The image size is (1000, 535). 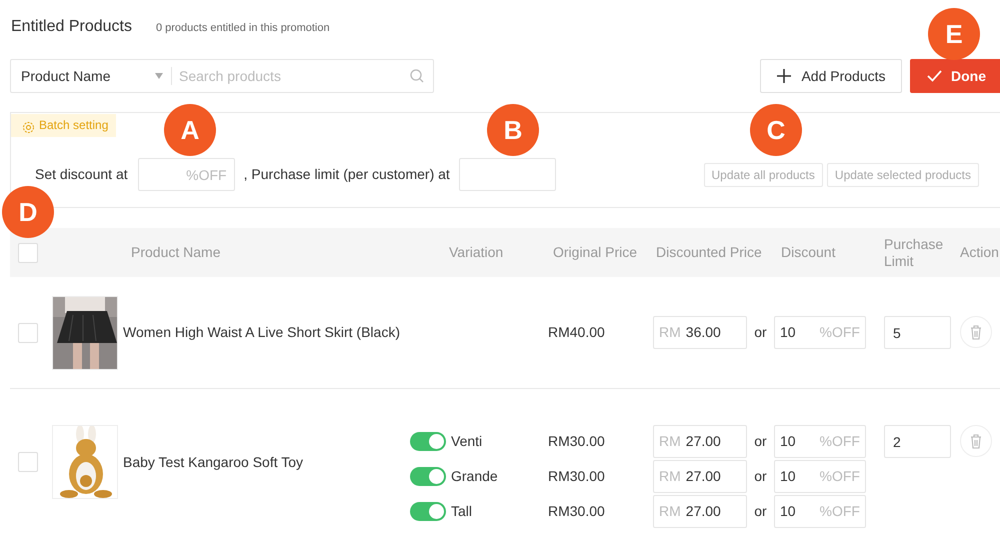 I want to click on product-name: Baby Test Kangaroo Soft Toy, so click(x=213, y=462).